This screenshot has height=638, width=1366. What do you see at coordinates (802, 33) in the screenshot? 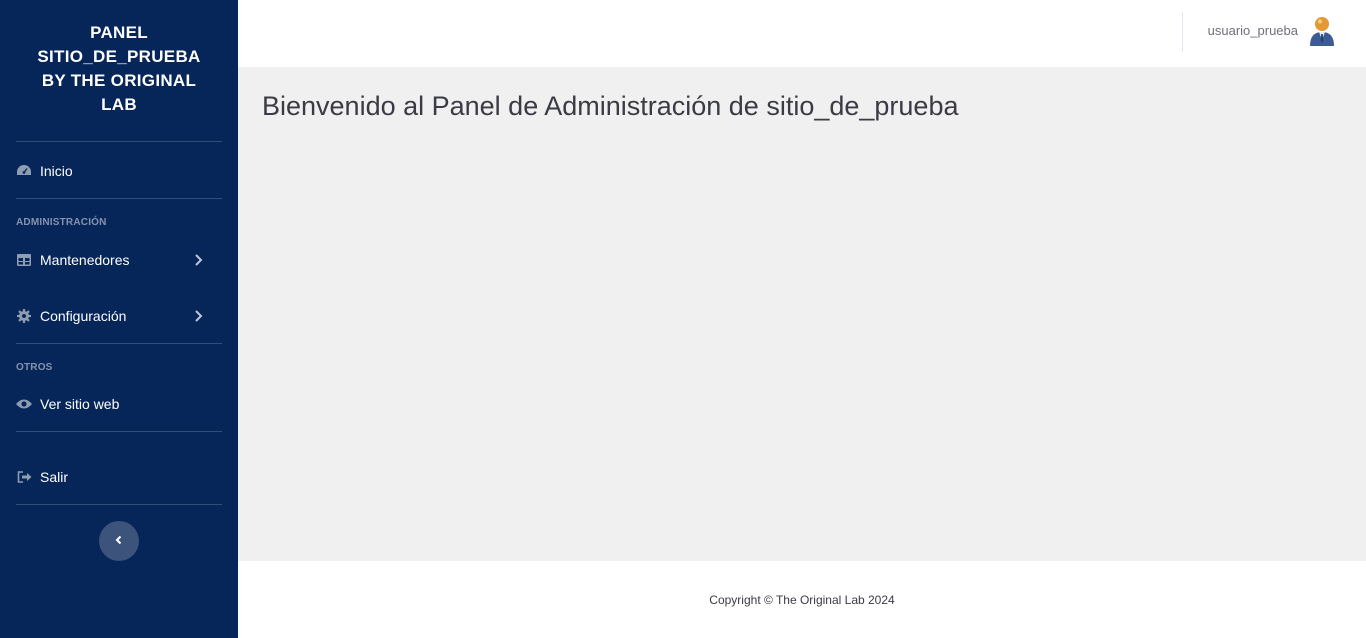
I see `topbar: usuario_prueba` at bounding box center [802, 33].